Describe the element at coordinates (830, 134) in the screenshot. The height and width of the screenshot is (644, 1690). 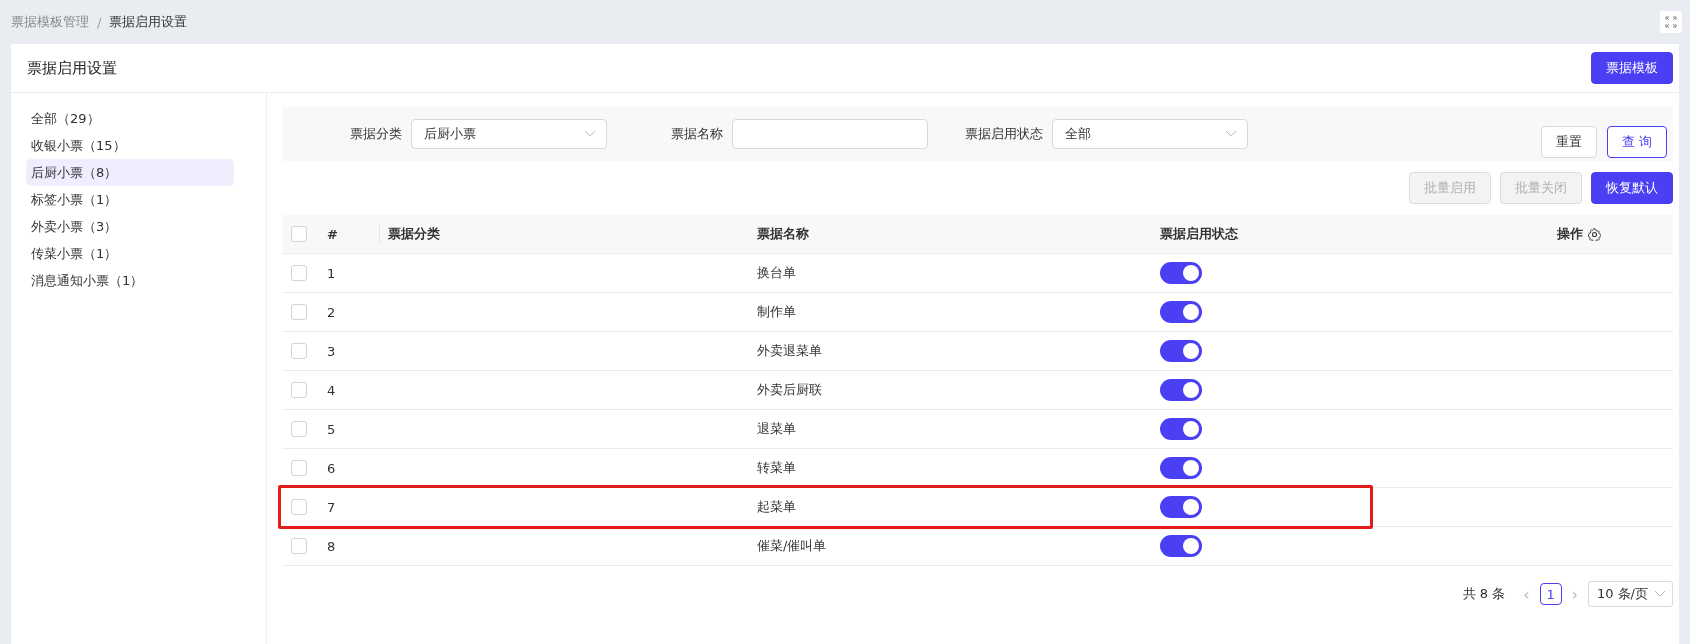
I see `input-field` at that location.